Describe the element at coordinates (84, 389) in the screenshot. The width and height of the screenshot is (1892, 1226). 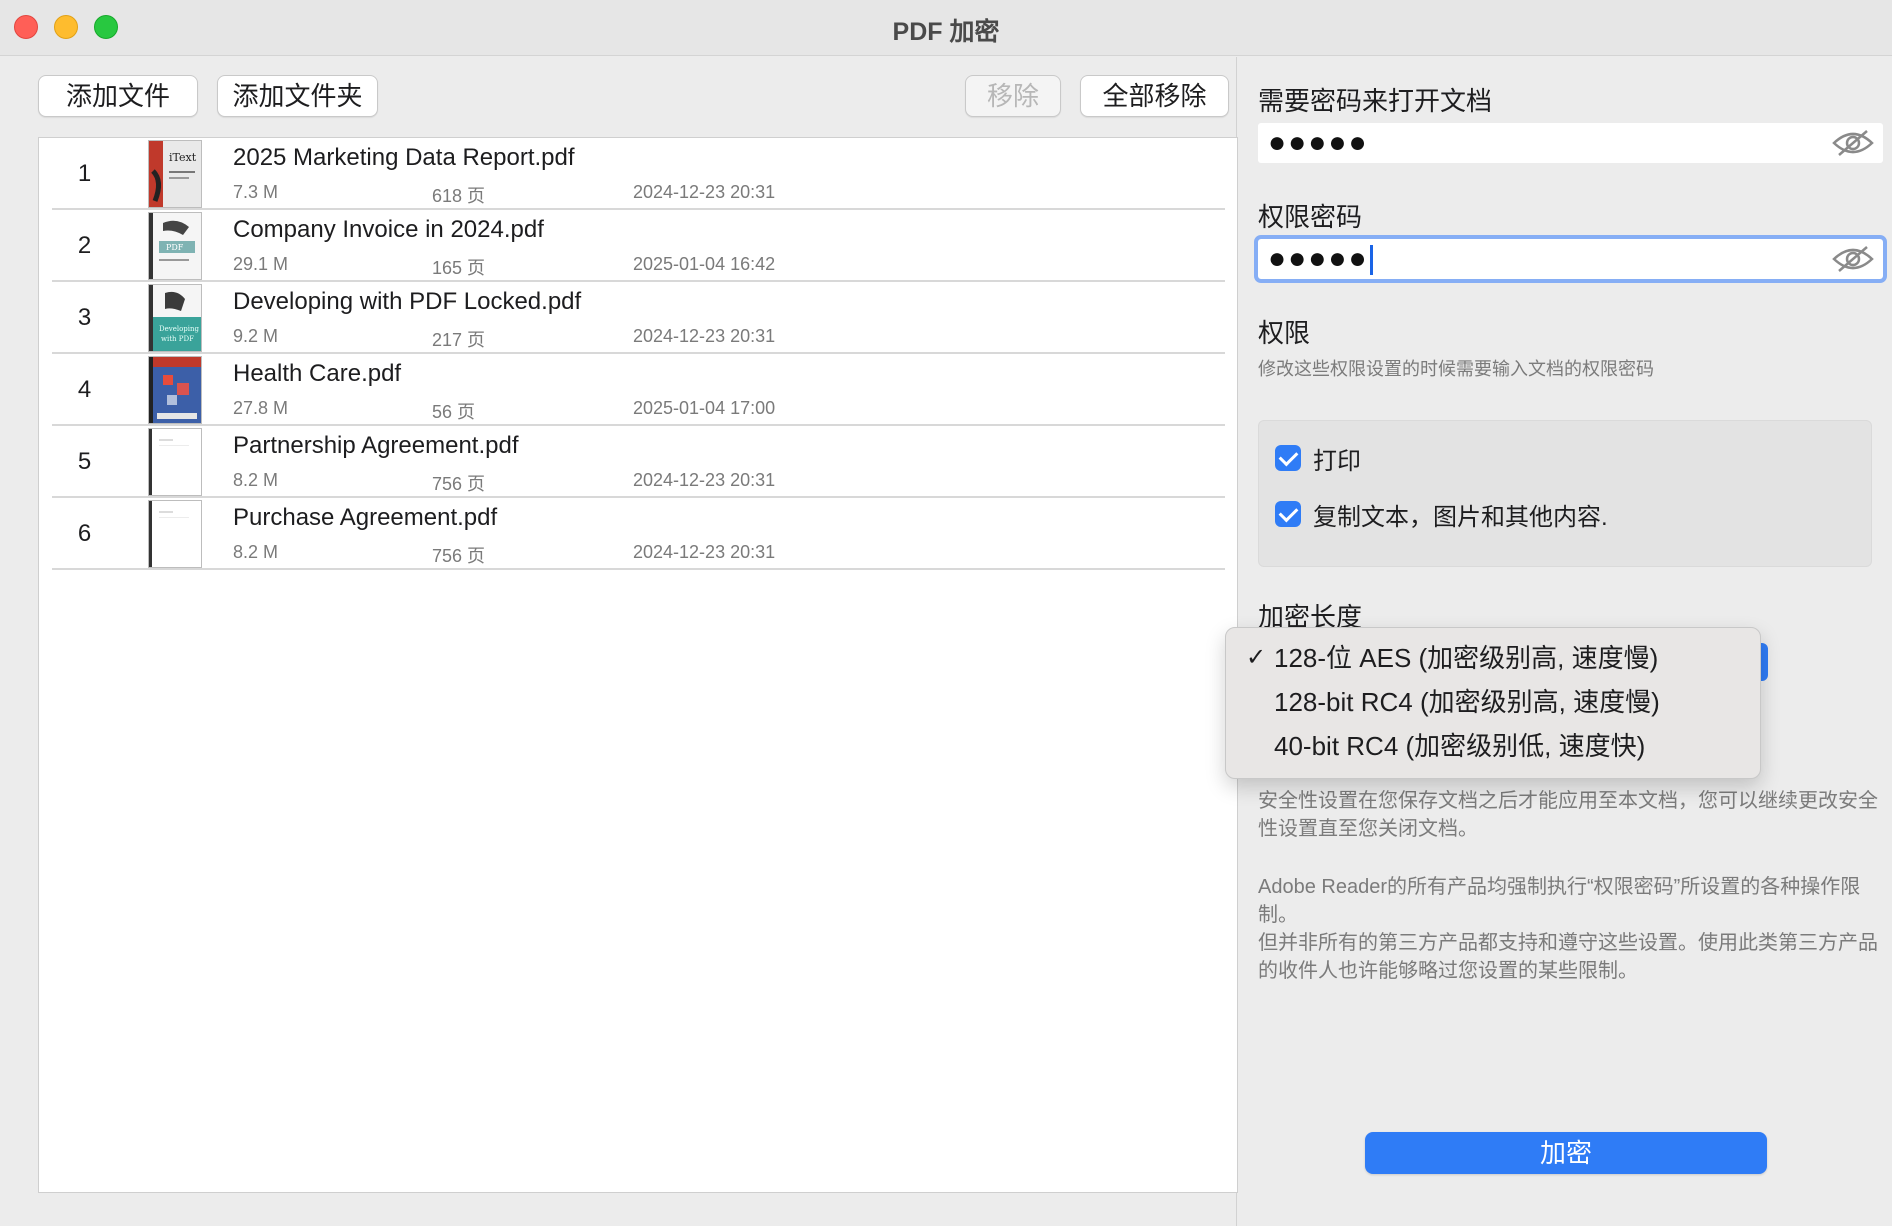
I see `row-index: 4` at that location.